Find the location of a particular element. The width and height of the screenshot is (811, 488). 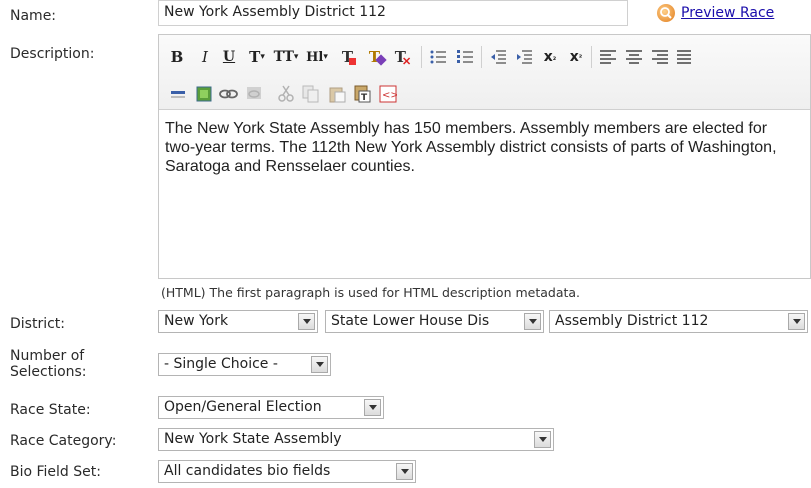

svg-text: T is located at coordinates (364, 98).